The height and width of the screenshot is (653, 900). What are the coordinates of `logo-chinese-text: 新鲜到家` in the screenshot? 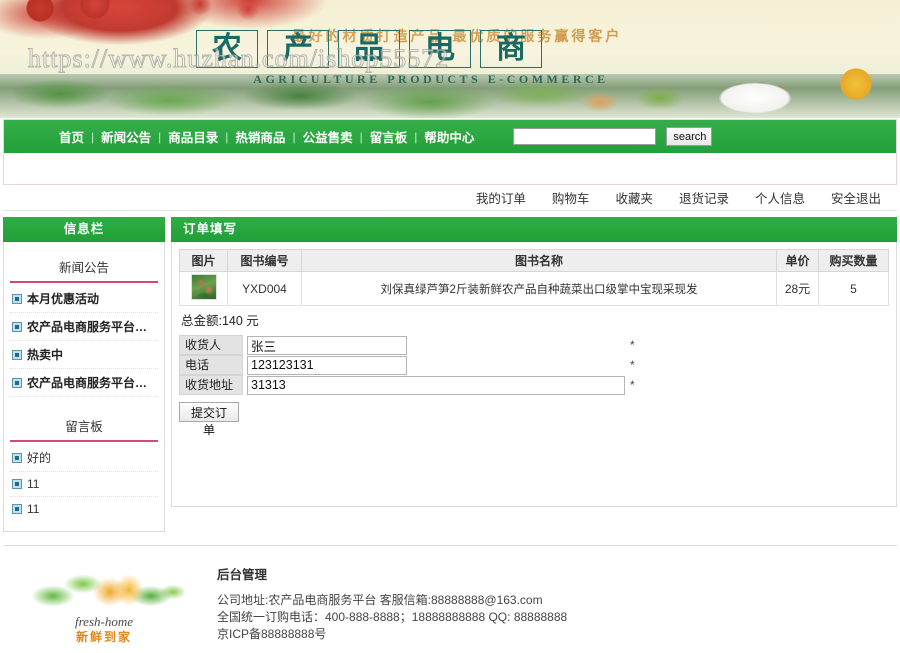 It's located at (103, 637).